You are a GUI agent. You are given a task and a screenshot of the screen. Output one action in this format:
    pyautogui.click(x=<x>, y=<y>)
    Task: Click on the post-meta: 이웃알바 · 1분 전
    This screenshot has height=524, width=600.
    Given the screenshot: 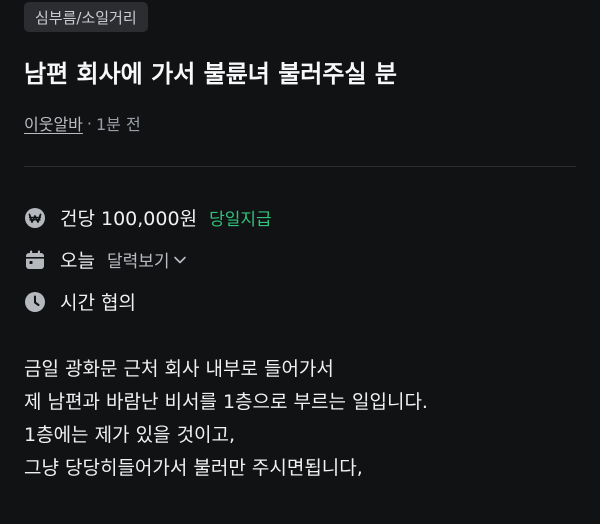 What is the action you would take?
    pyautogui.click(x=82, y=123)
    